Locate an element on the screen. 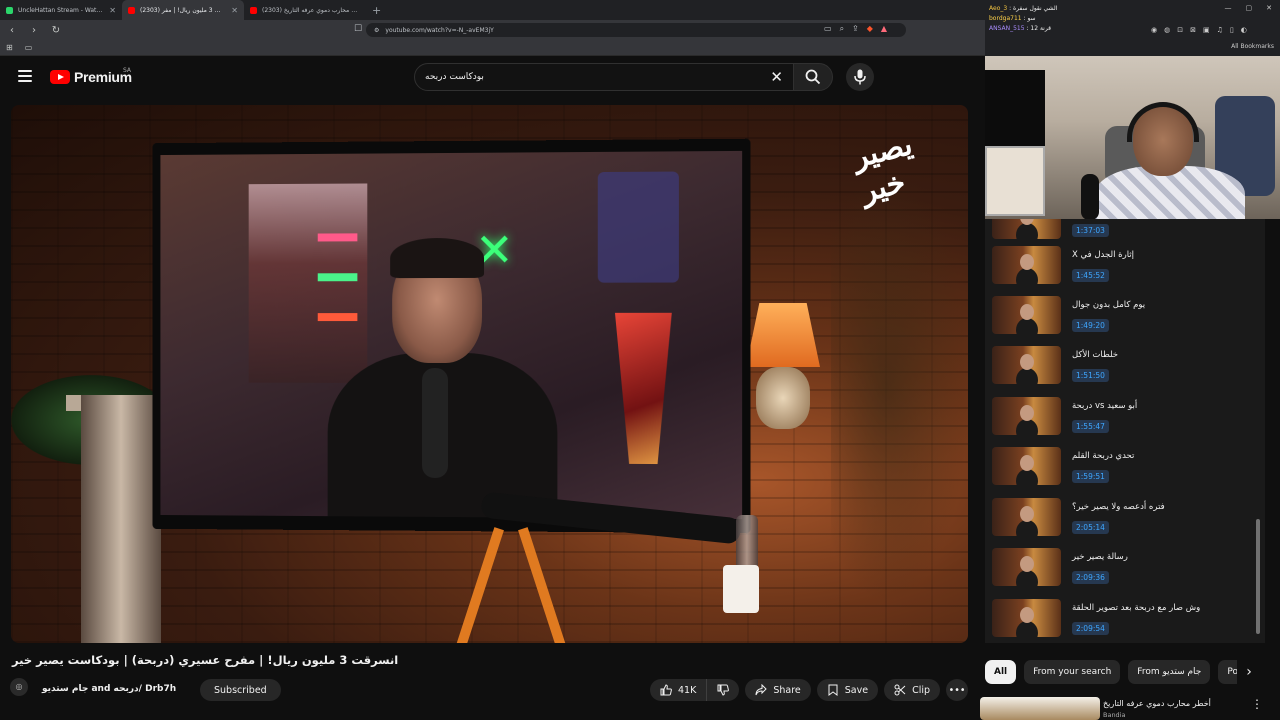  search-input: بودكاست دربحه ✕ is located at coordinates (604, 77).